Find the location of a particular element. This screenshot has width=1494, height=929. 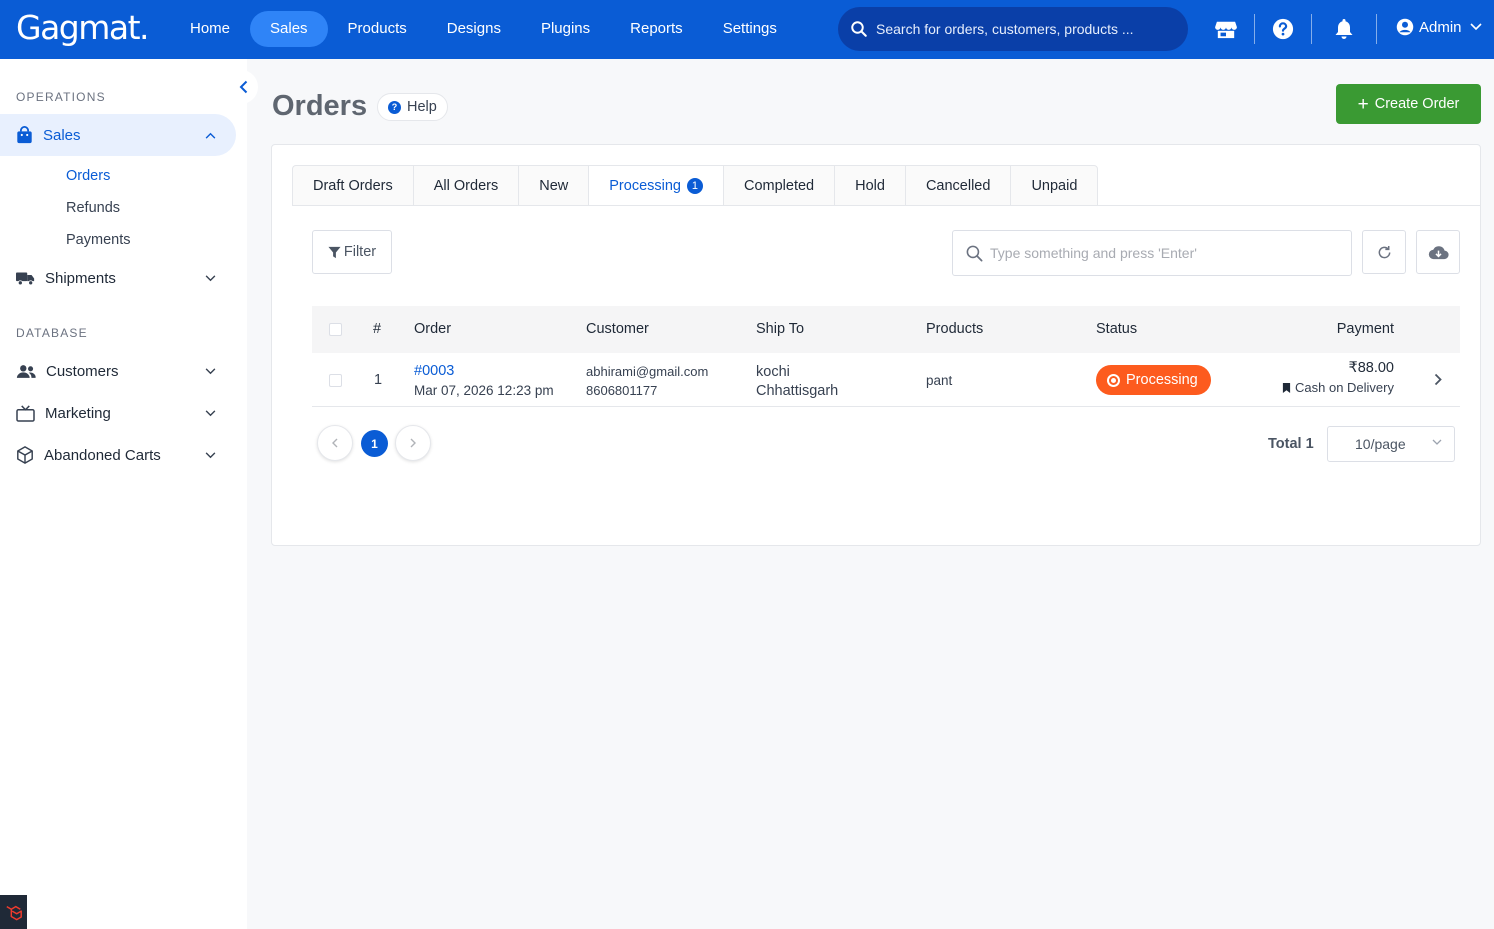

nav-sales: Sales is located at coordinates (289, 29).